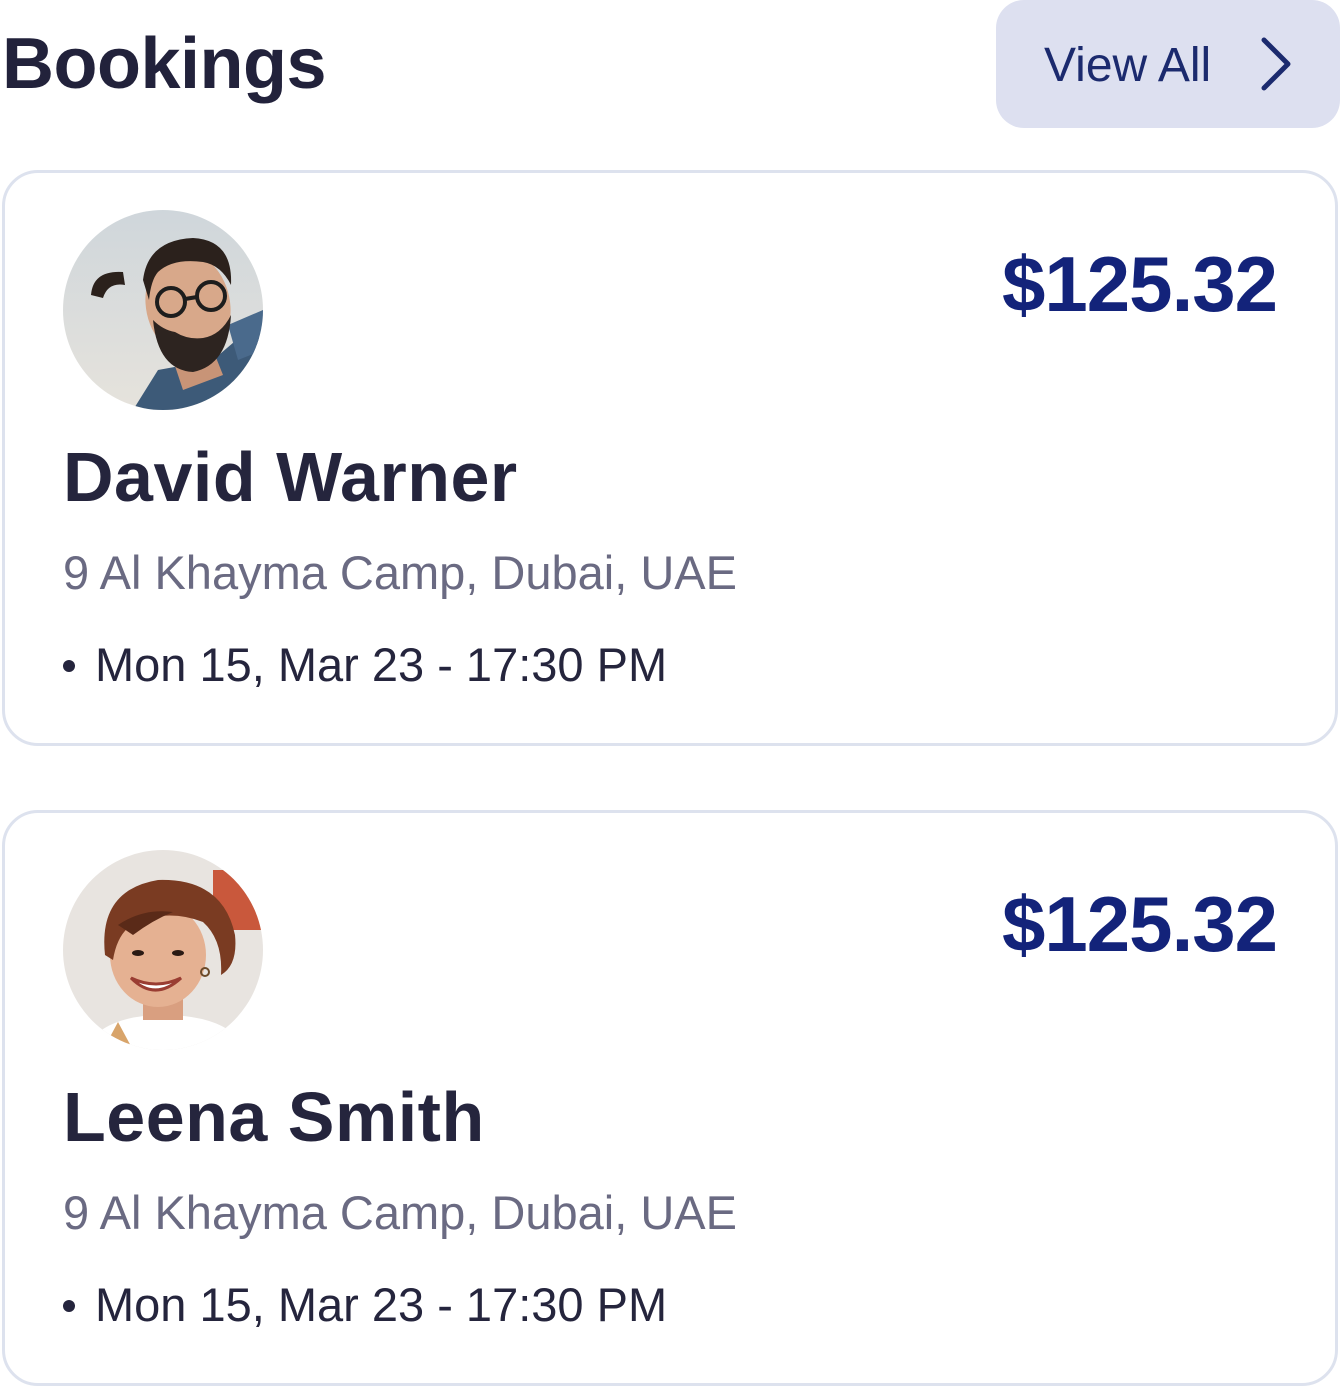  Describe the element at coordinates (670, 64) in the screenshot. I see `bookings-header: Bookings View All` at that location.